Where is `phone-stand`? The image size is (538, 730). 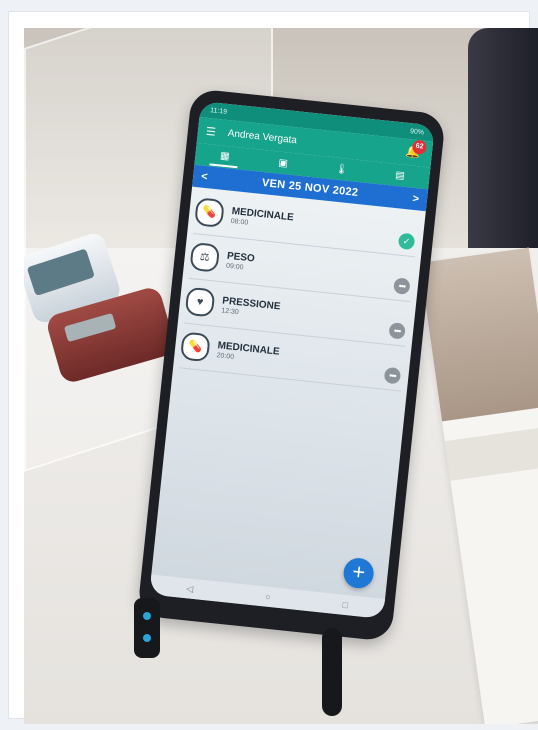
phone-stand is located at coordinates (244, 653).